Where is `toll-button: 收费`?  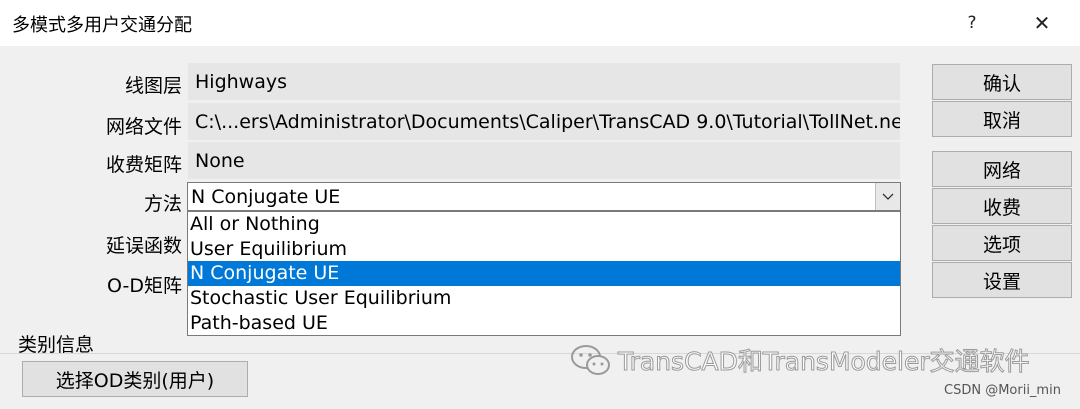
toll-button: 收费 is located at coordinates (1002, 206).